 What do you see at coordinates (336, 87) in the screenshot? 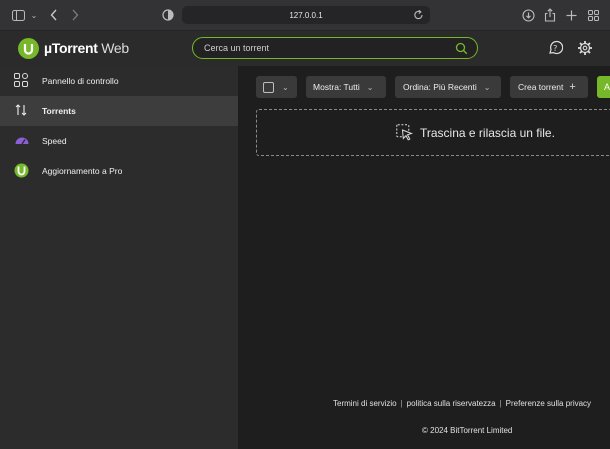
I see `filter-show-label: Mostra: Tutti` at bounding box center [336, 87].